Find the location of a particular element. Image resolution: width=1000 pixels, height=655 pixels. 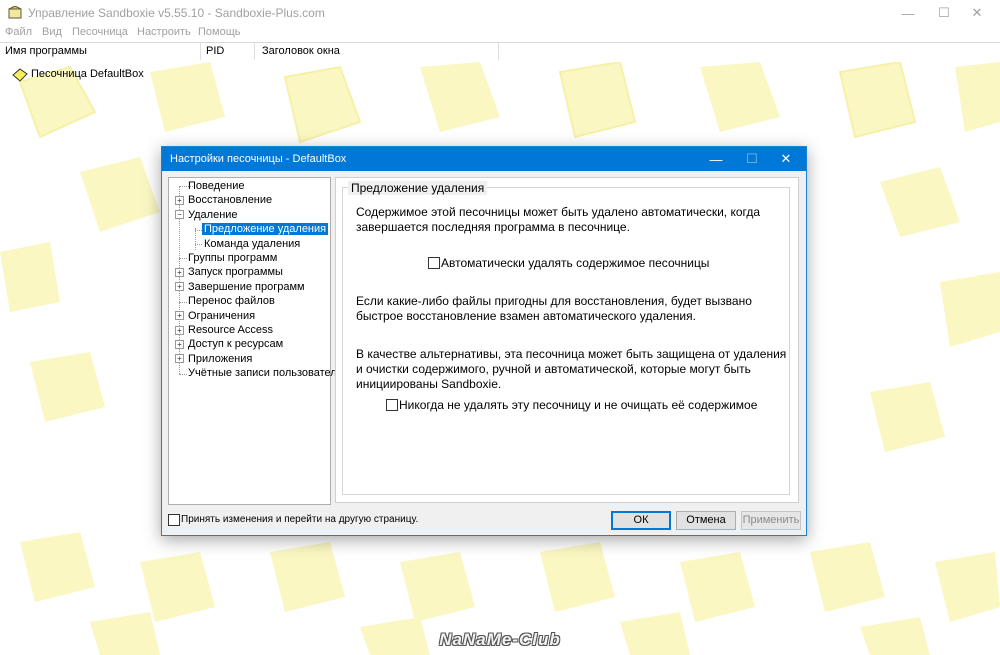

menu-view: Вид is located at coordinates (52, 32).